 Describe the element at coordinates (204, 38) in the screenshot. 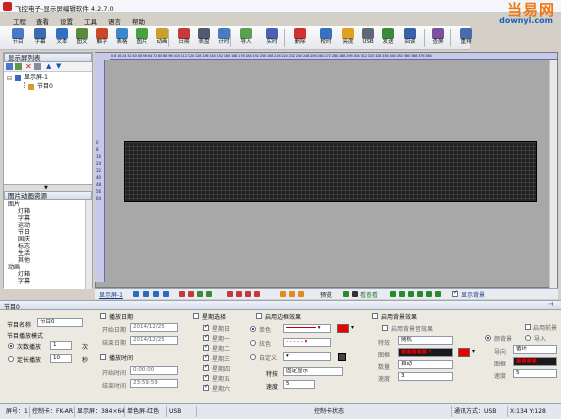

I see `toolbar-clock-dial-button: 表盘` at that location.